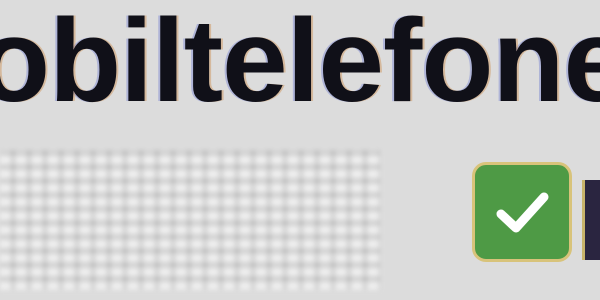 The image size is (600, 300). I want to click on checkmark-icon, so click(522, 212).